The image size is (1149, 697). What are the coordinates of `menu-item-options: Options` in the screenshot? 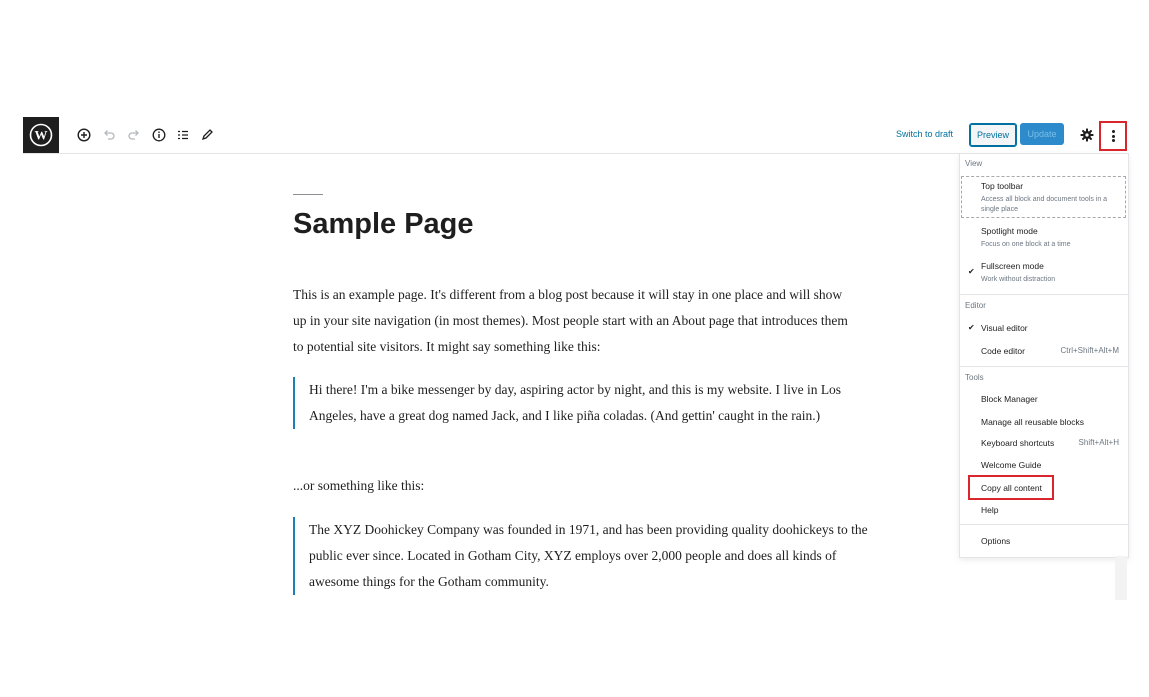 It's located at (995, 541).